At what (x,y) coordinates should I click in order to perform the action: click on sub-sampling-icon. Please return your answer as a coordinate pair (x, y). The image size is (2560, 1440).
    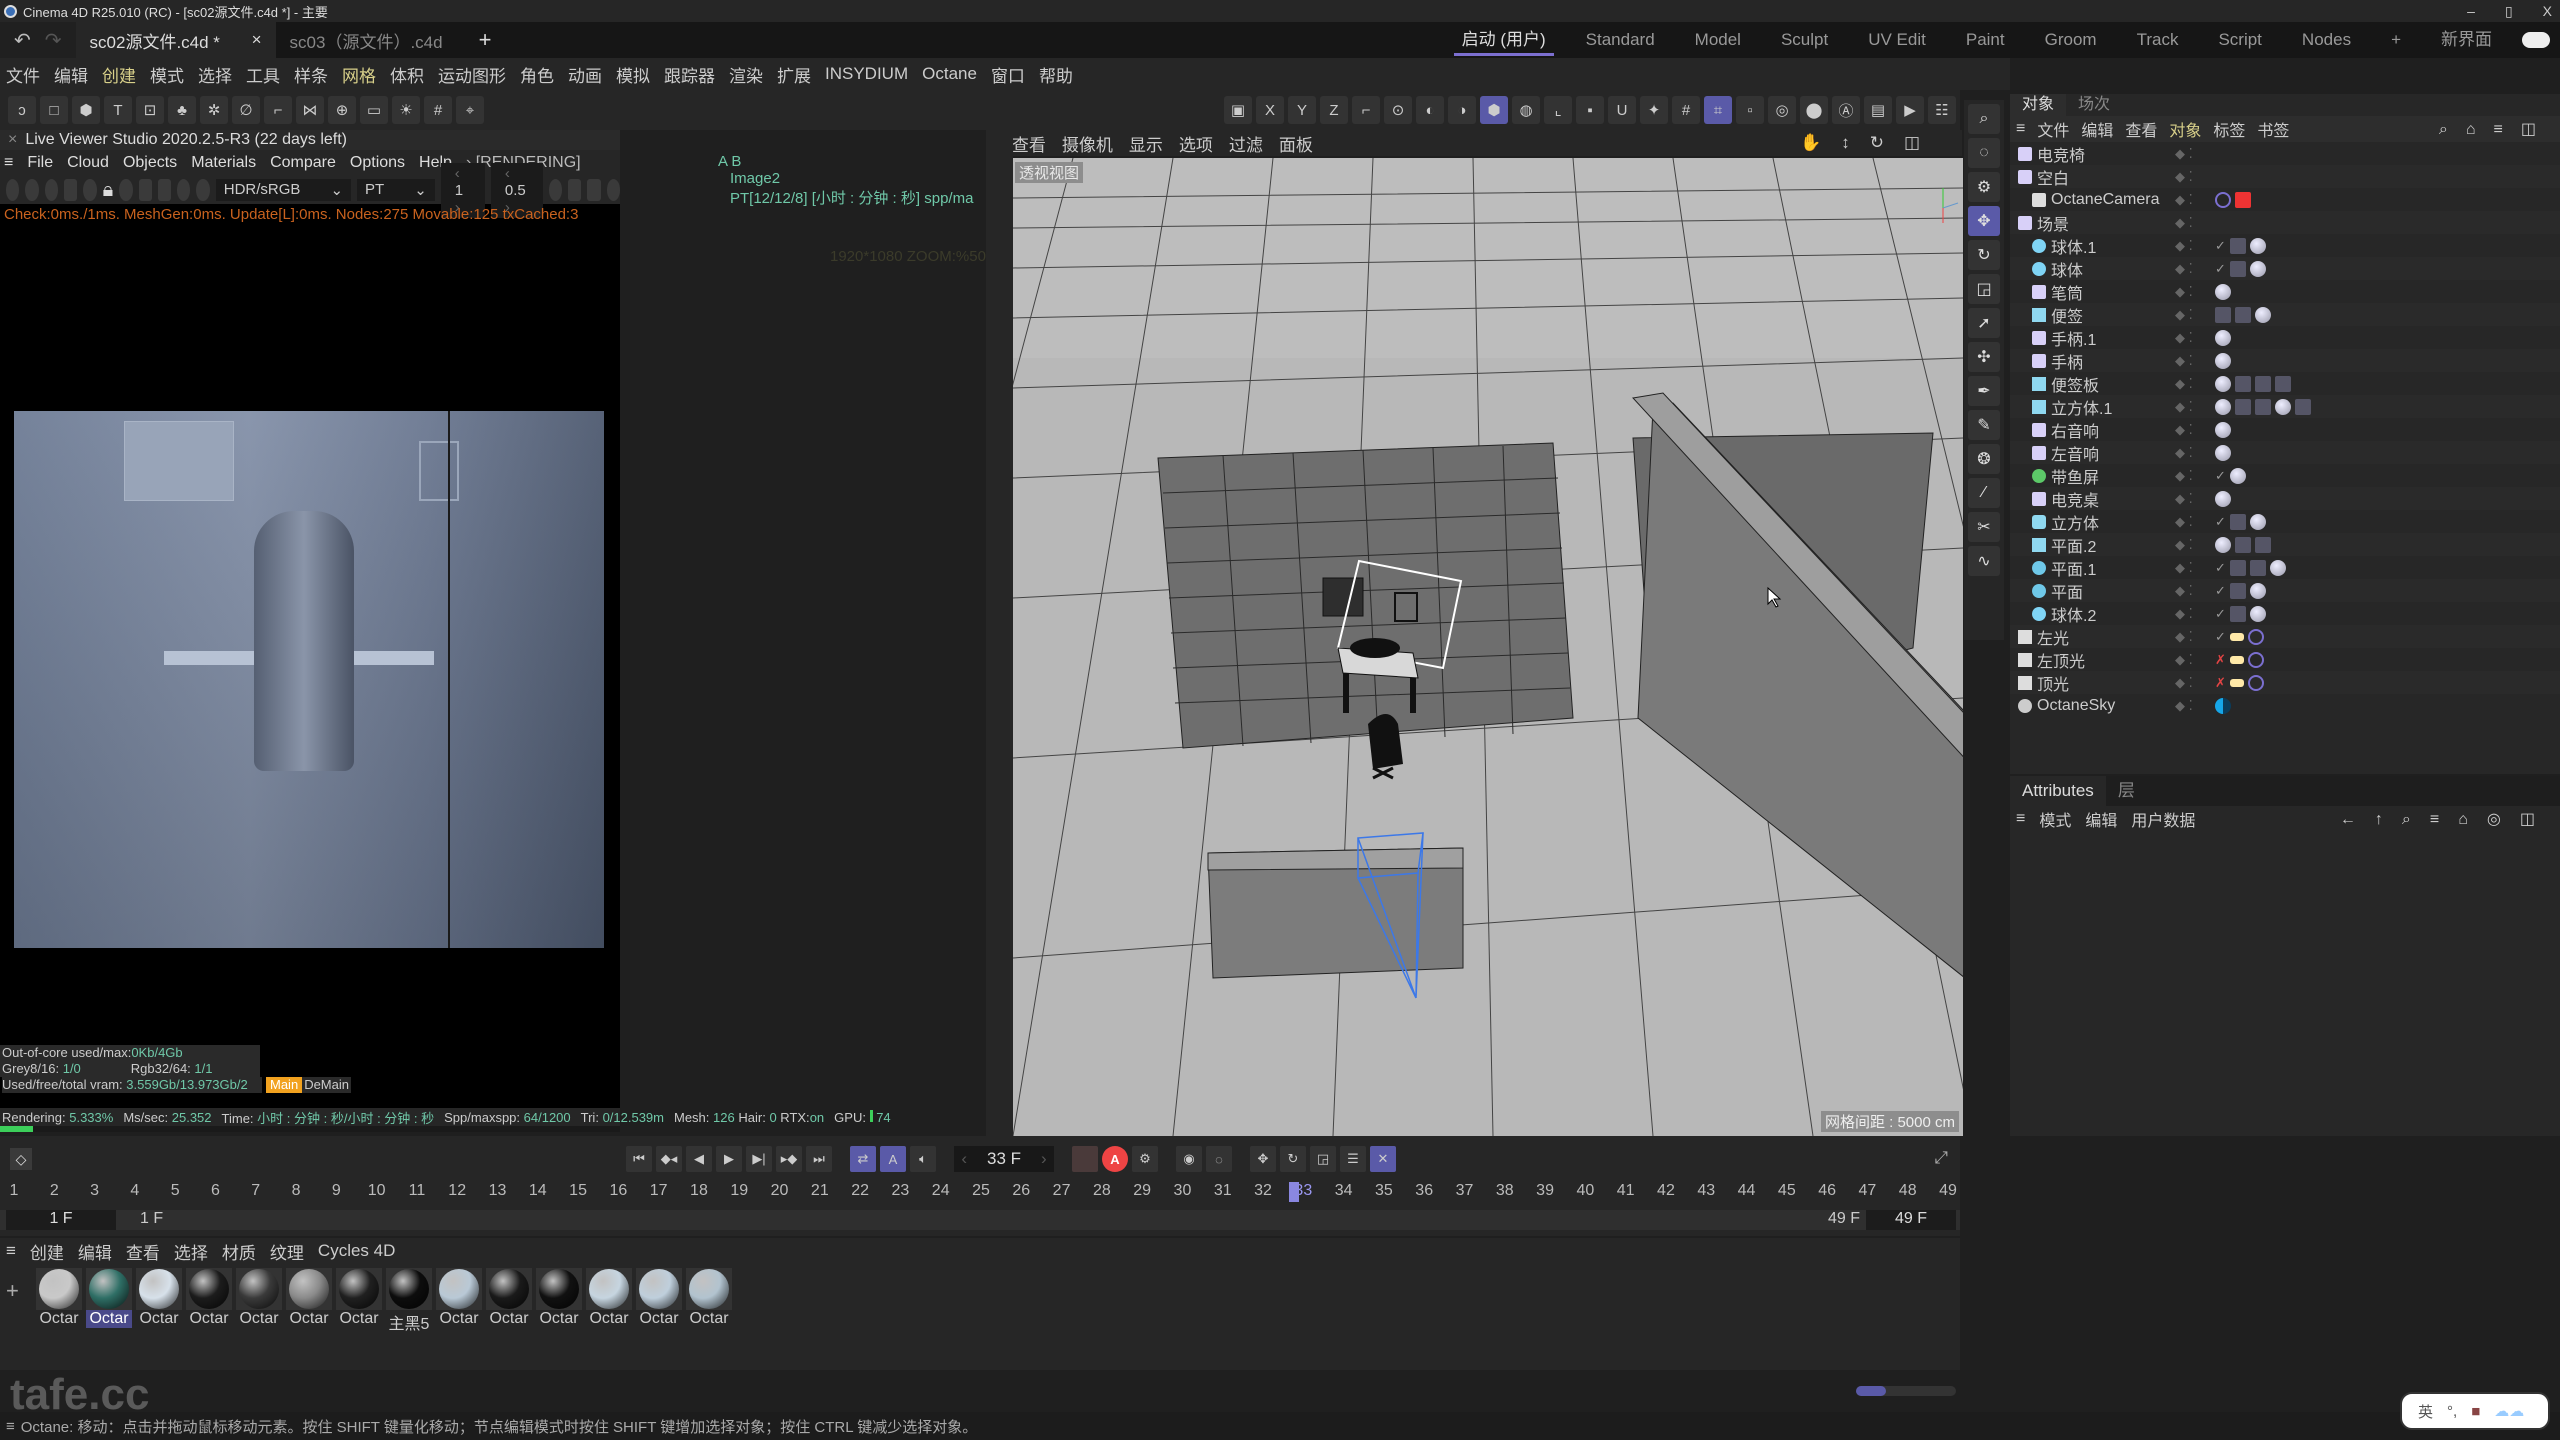
    Looking at the image, I should click on (164, 190).